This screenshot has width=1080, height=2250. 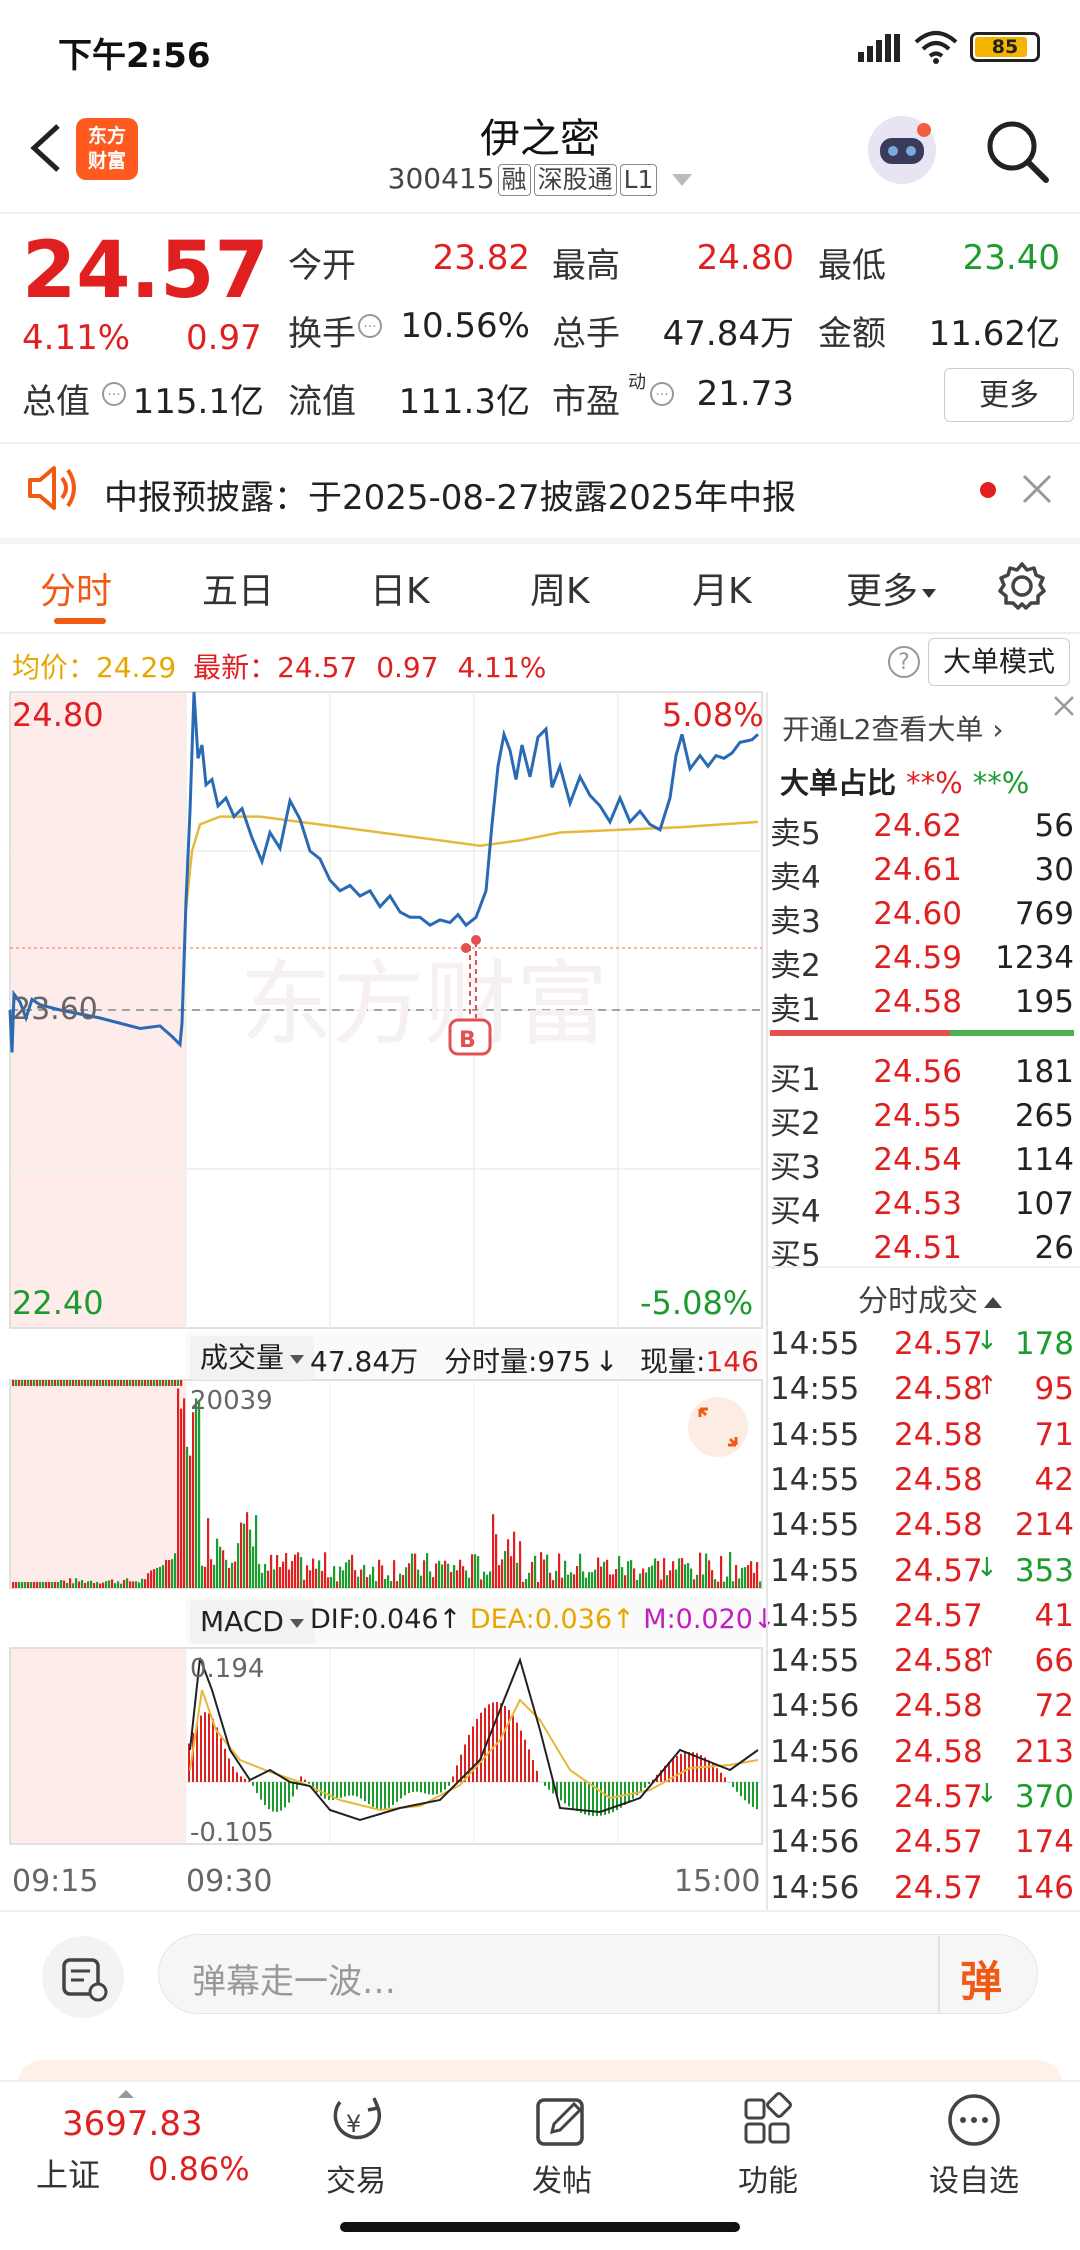 I want to click on tab-week-k: 周K, so click(x=560, y=588).